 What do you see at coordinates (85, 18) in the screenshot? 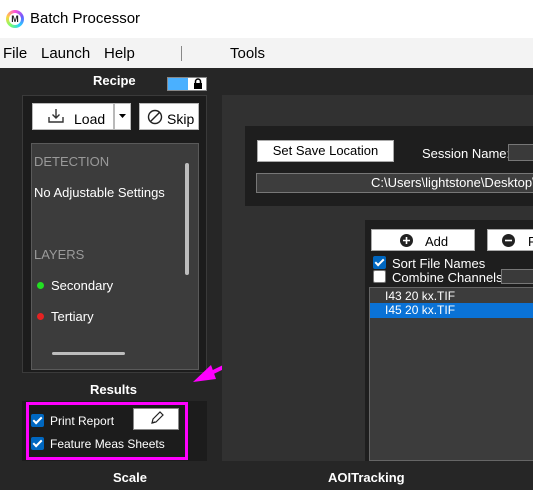
I see `window-title: Batch Processor` at bounding box center [85, 18].